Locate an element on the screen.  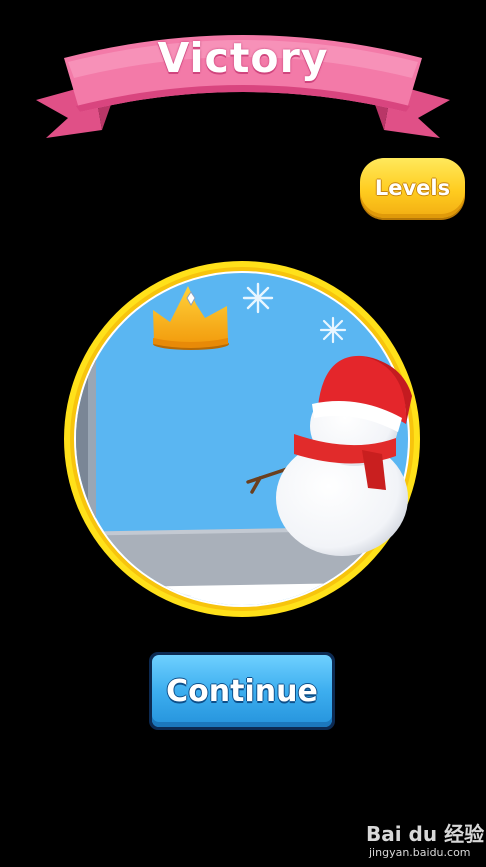
levels-button: Levels is located at coordinates (412, 188).